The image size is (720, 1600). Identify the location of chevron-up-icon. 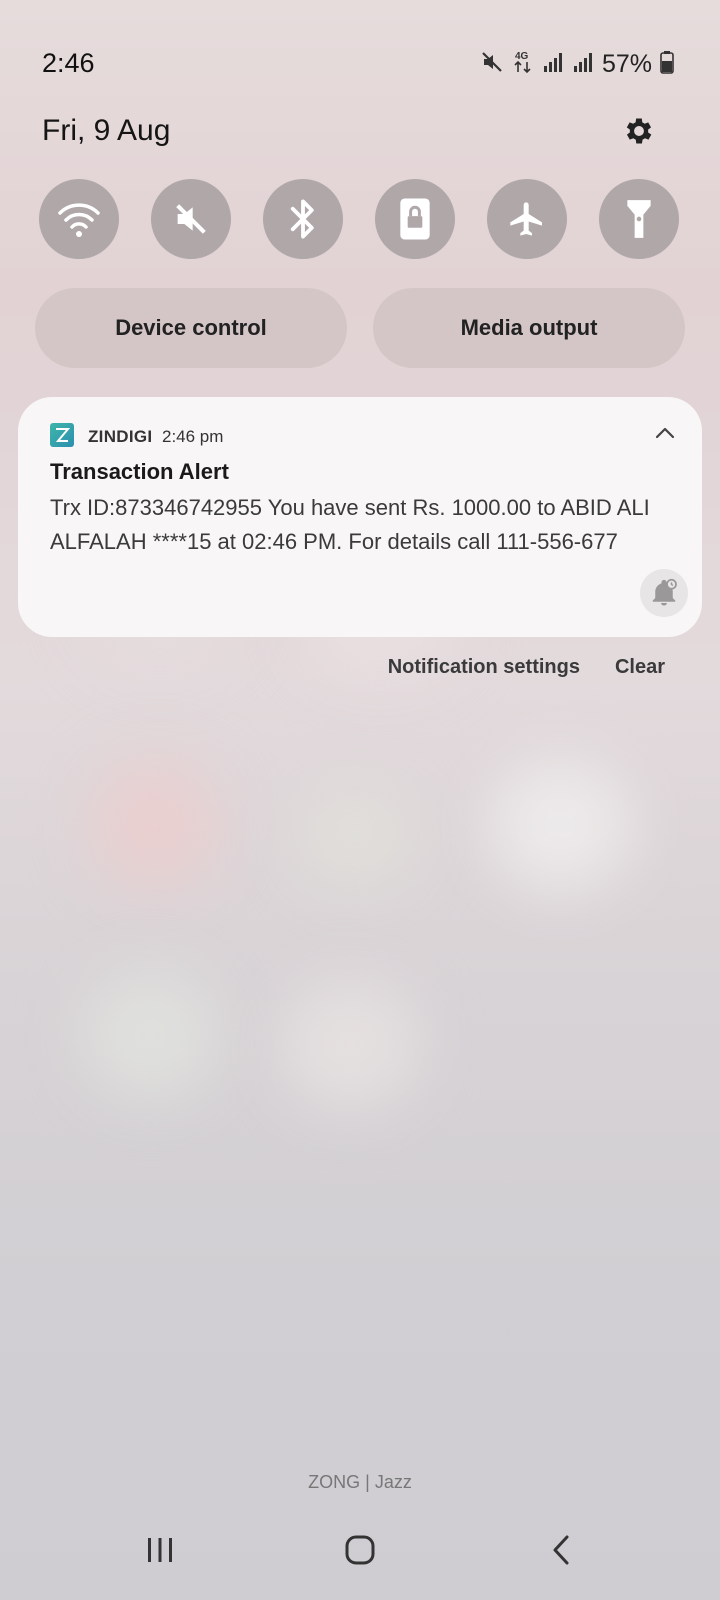
(665, 433).